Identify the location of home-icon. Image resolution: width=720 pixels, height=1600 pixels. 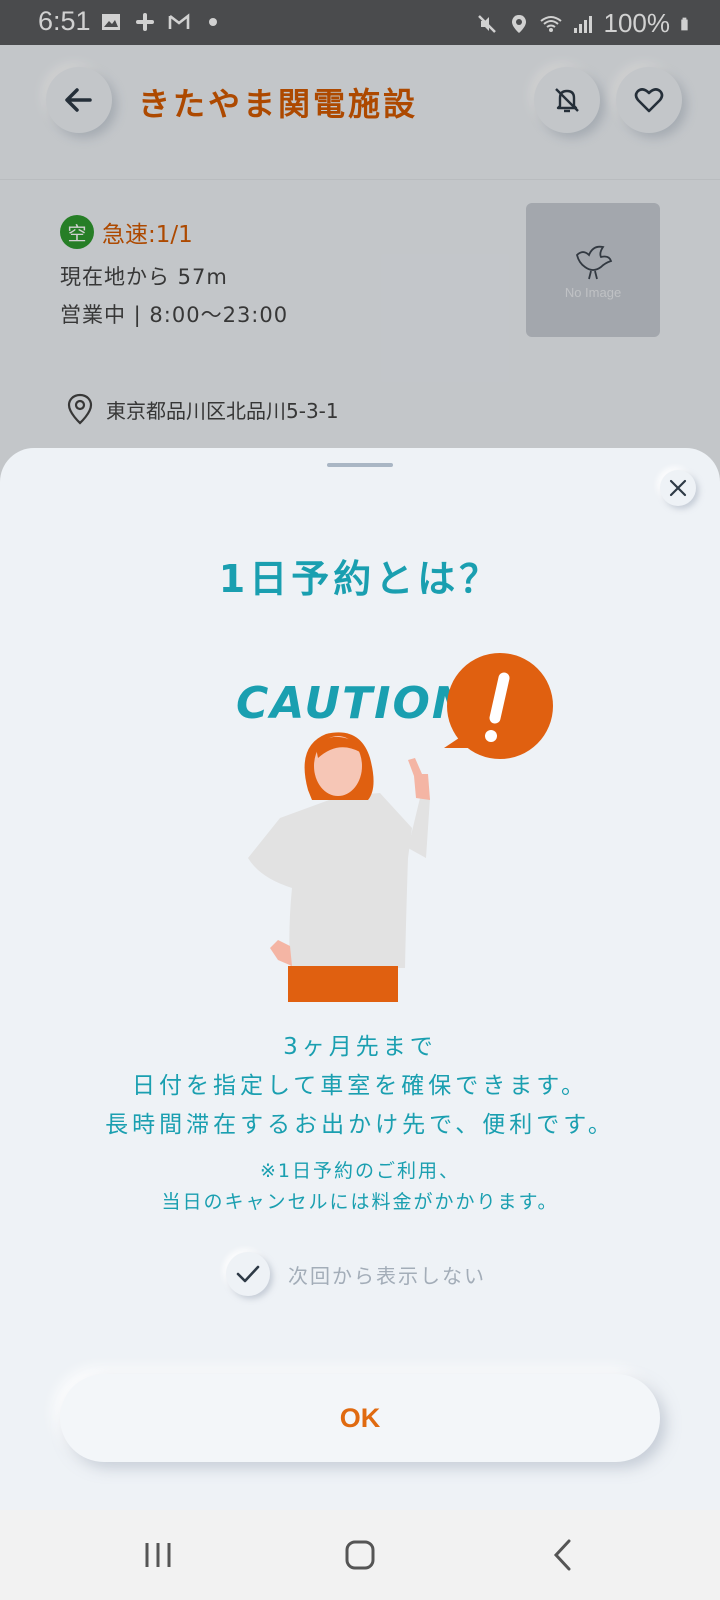
(360, 1555).